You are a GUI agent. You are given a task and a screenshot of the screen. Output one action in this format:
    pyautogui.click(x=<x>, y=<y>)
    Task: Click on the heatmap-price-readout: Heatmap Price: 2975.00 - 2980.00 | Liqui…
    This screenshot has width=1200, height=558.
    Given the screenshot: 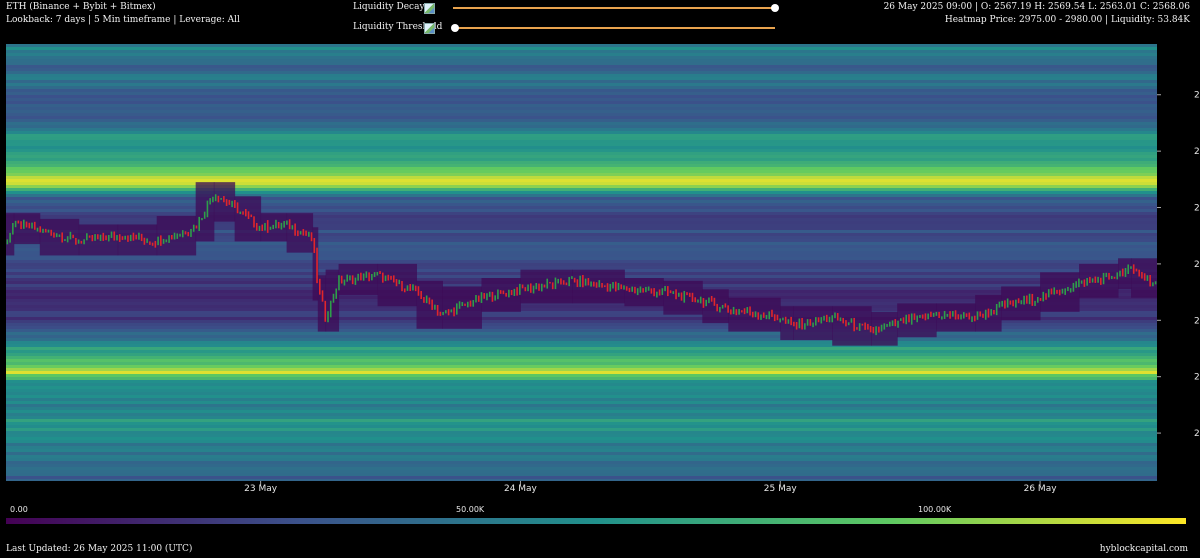 What is the action you would take?
    pyautogui.click(x=1067, y=20)
    